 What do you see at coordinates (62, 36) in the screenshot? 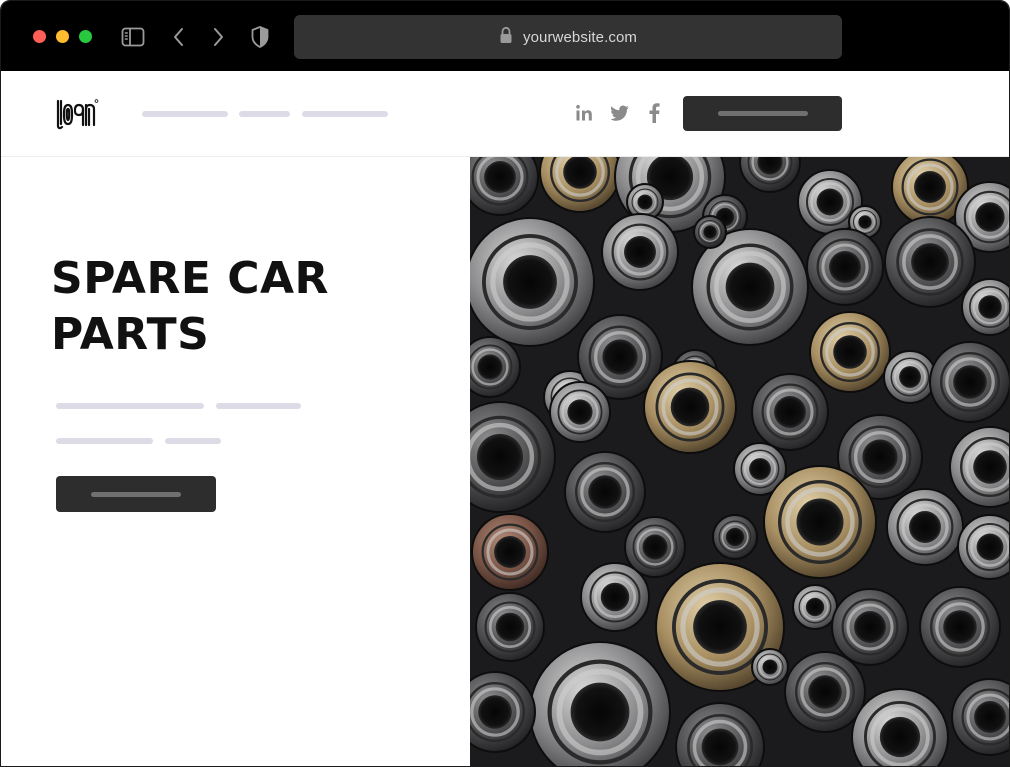
I see `minimize-window-button` at bounding box center [62, 36].